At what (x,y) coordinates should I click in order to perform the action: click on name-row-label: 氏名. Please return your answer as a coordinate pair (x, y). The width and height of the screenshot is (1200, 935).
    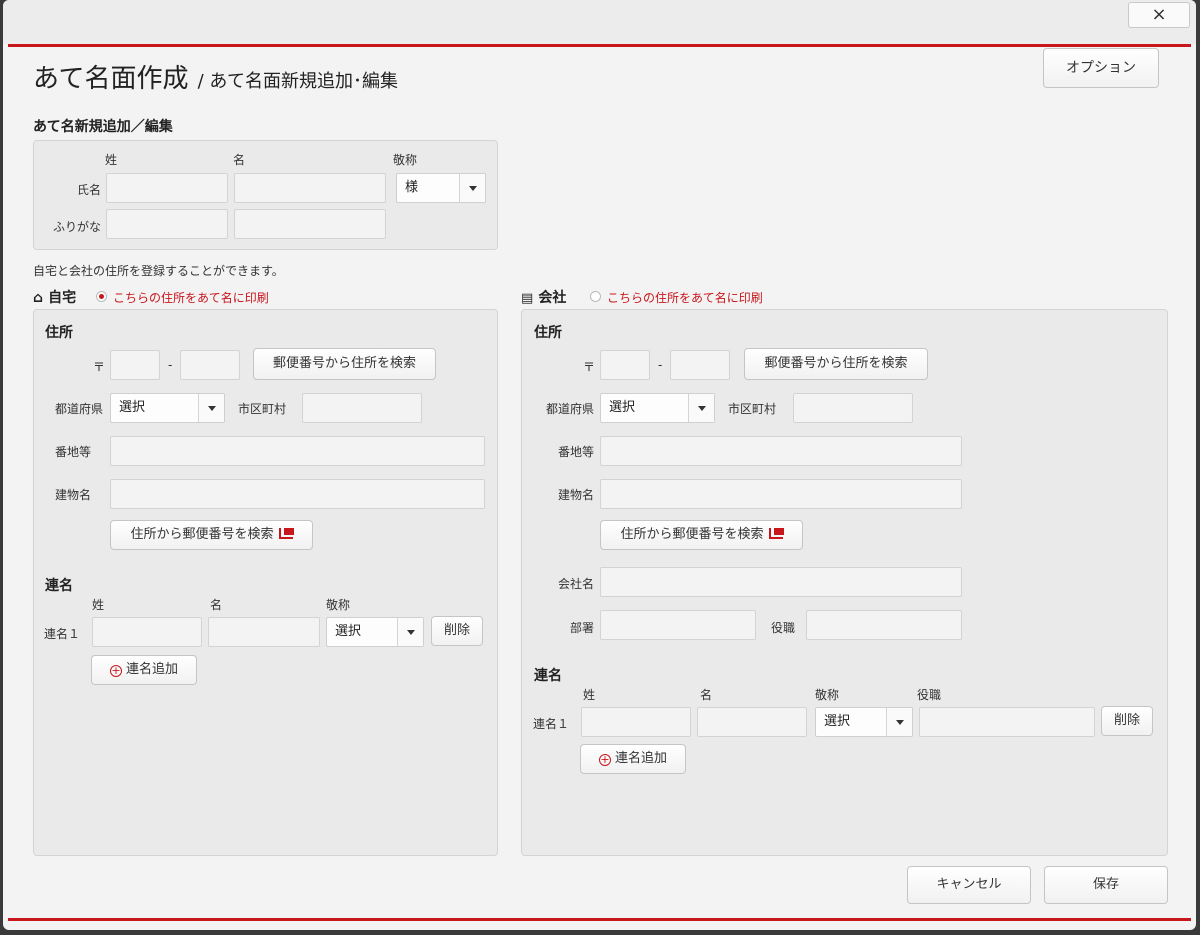
    Looking at the image, I should click on (88, 190).